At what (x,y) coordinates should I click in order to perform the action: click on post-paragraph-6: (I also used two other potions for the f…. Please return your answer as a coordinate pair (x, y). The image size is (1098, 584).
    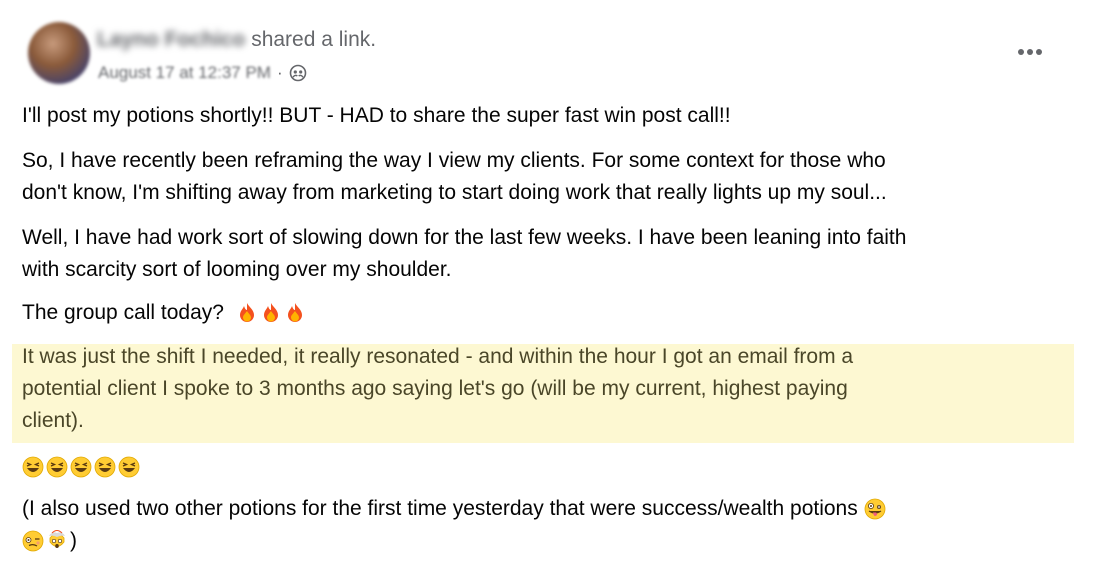
    Looking at the image, I should click on (547, 525).